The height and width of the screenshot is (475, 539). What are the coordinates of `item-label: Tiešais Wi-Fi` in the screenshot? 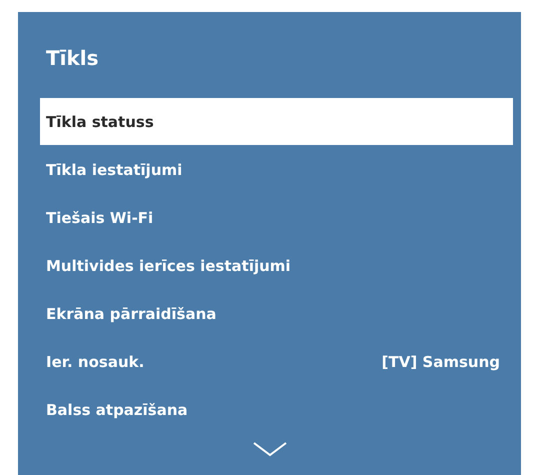 It's located at (100, 217).